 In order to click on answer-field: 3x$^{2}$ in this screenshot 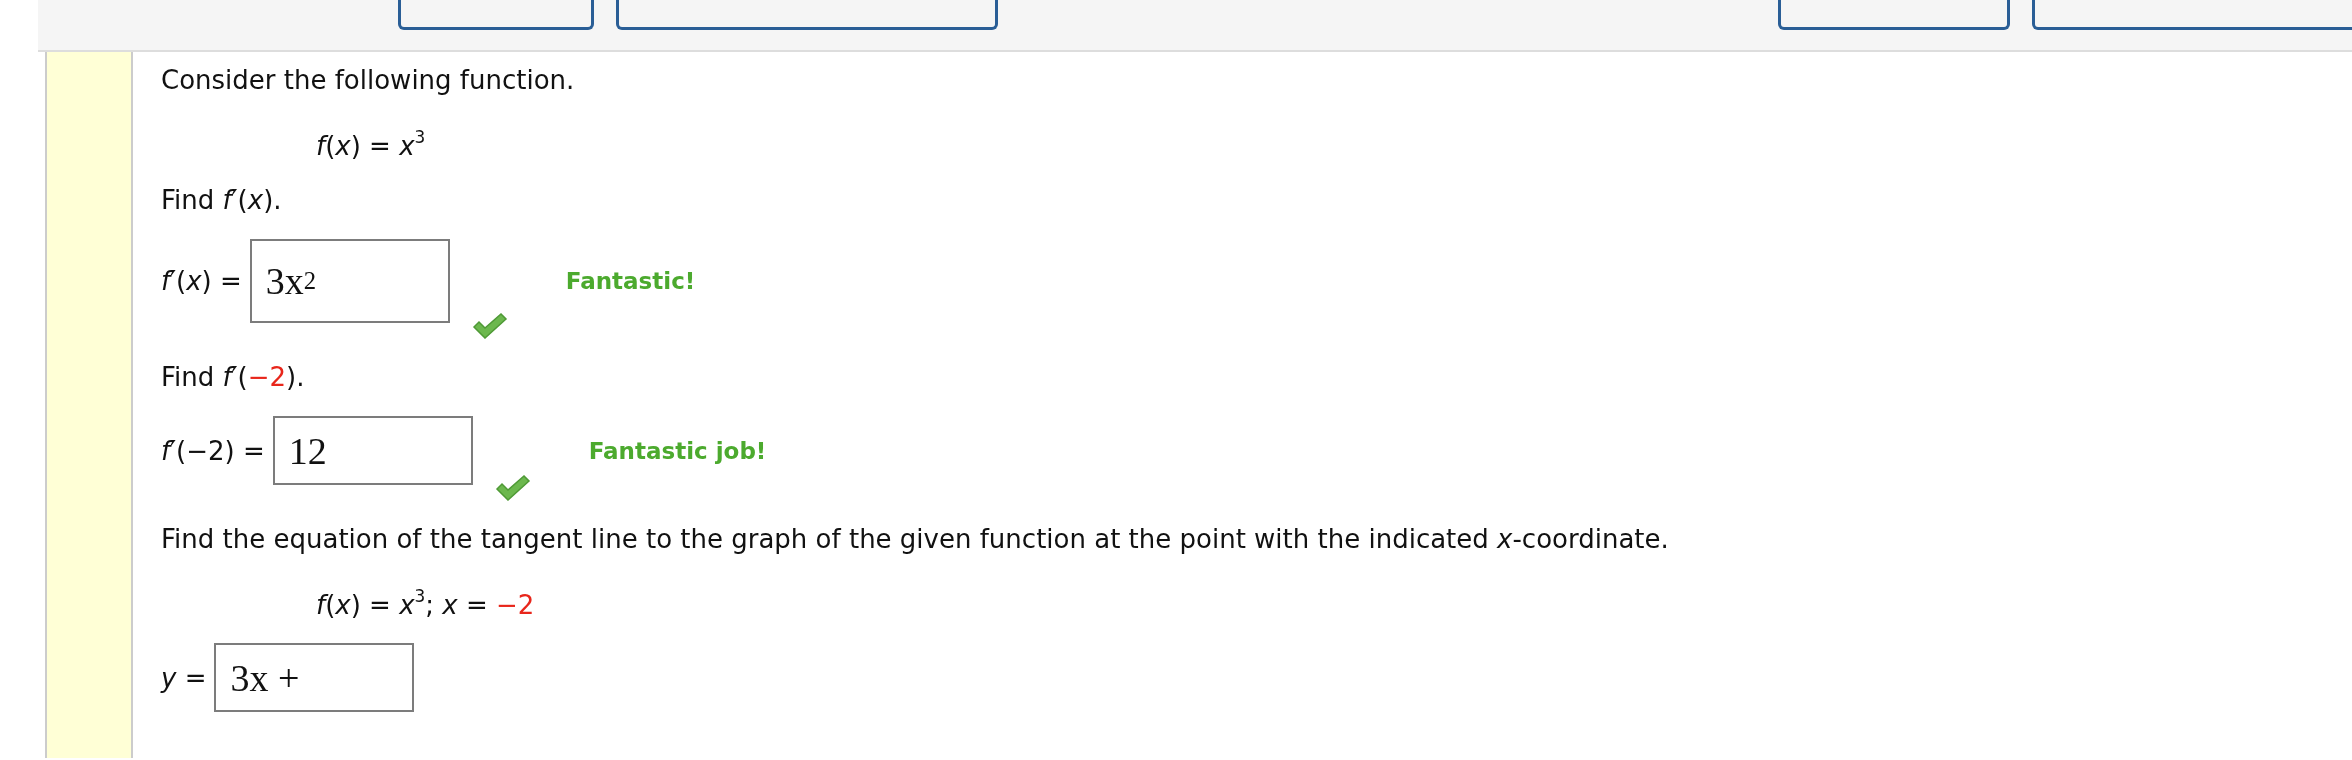, I will do `click(349, 281)`.